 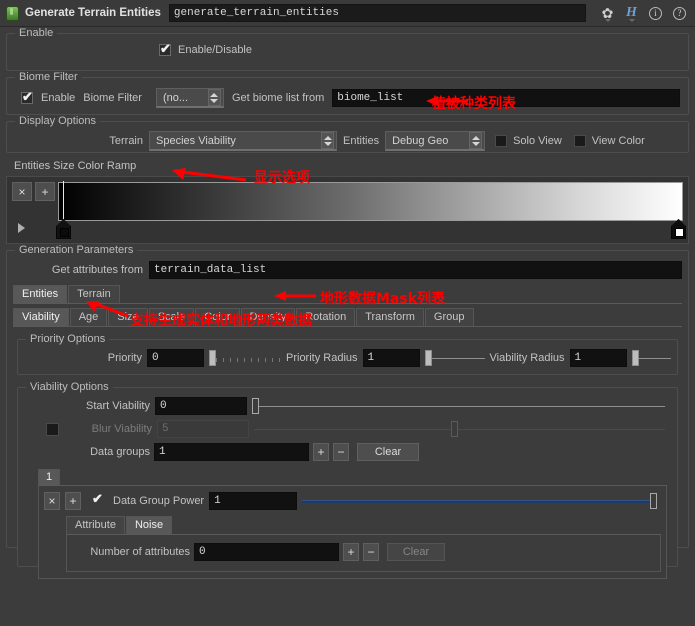 What do you see at coordinates (215, 50) in the screenshot?
I see `enable-disable-label: Enable/Disable` at bounding box center [215, 50].